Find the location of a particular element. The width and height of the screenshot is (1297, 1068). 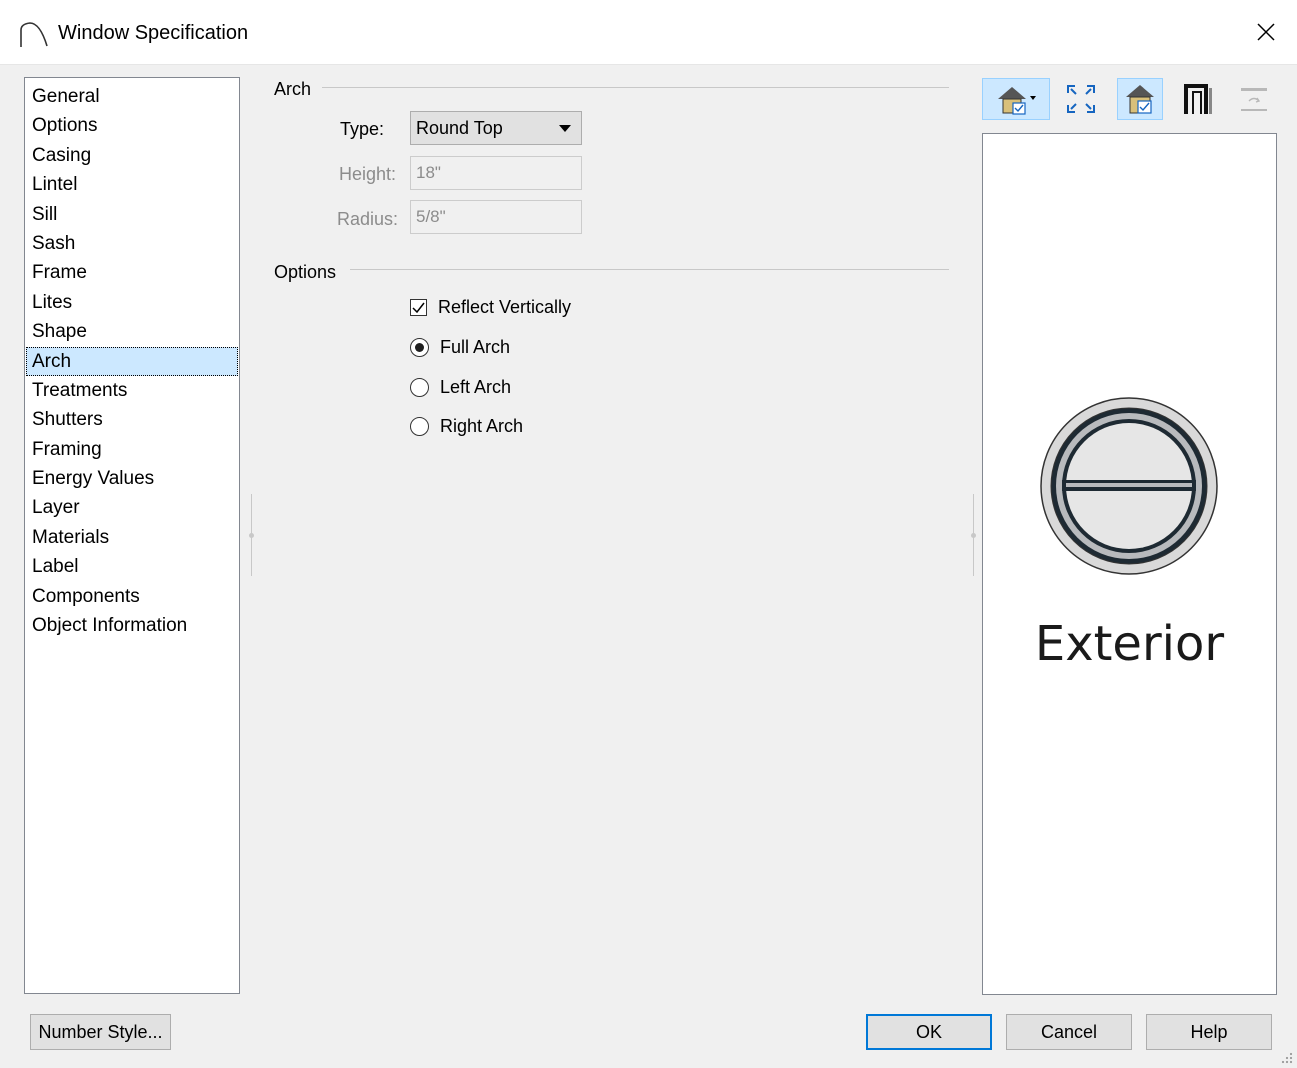

nav-item-treatments: Treatments is located at coordinates (132, 390).